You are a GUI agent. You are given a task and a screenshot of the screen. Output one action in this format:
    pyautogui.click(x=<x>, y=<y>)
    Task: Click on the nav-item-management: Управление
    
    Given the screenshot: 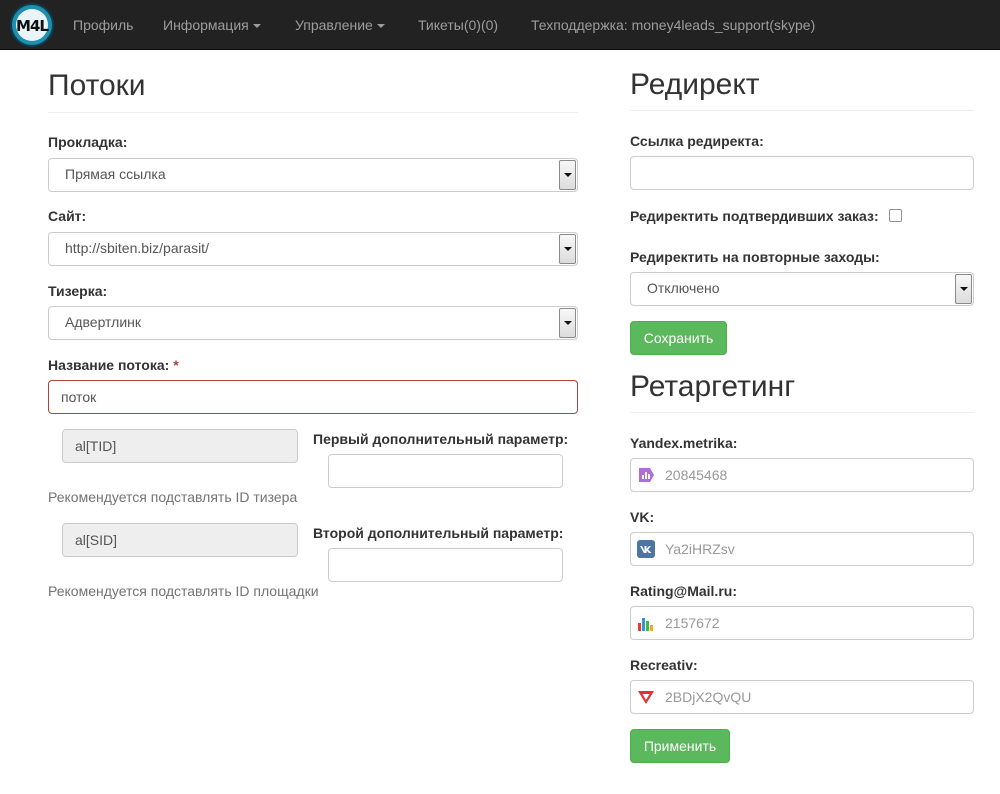 What is the action you would take?
    pyautogui.click(x=340, y=25)
    